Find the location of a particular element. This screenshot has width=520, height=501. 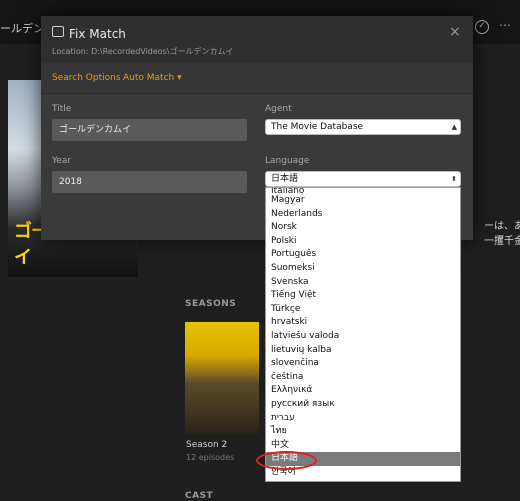

season-poster is located at coordinates (222, 378).